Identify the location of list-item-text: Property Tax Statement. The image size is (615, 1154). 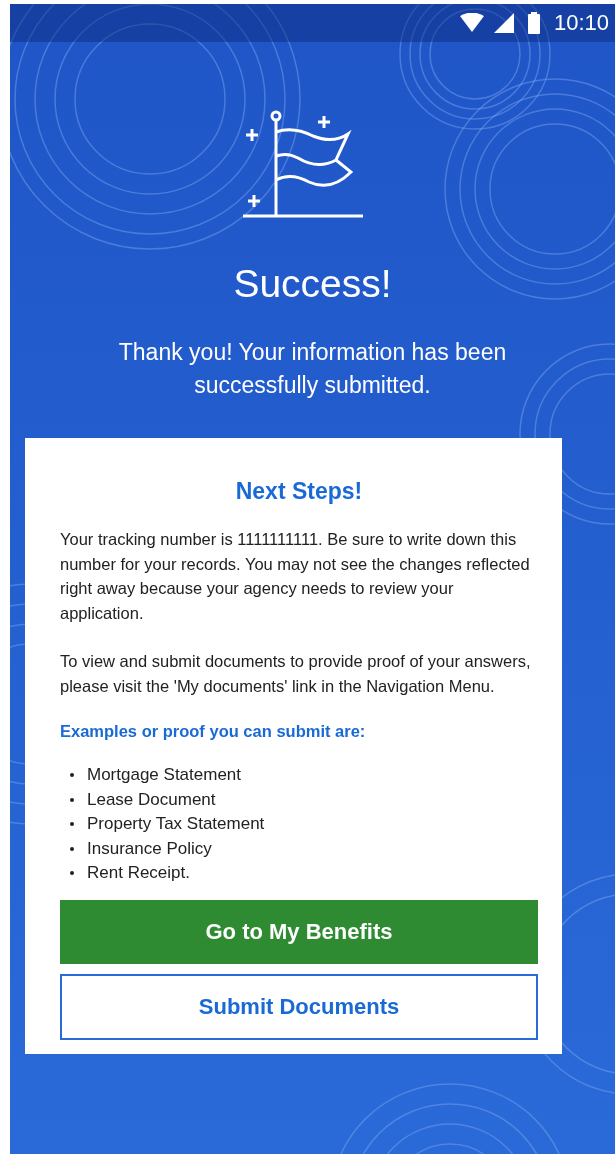
(176, 824).